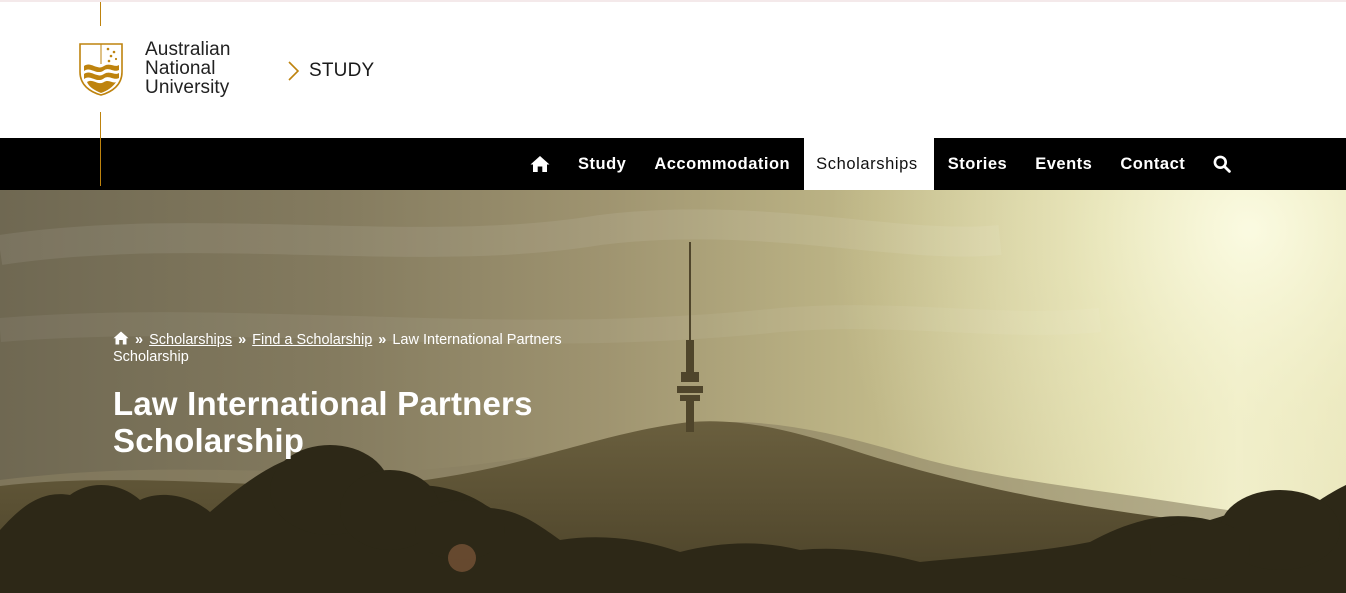 Image resolution: width=1346 pixels, height=593 pixels. Describe the element at coordinates (100, 149) in the screenshot. I see `gold-divider-bottom` at that location.